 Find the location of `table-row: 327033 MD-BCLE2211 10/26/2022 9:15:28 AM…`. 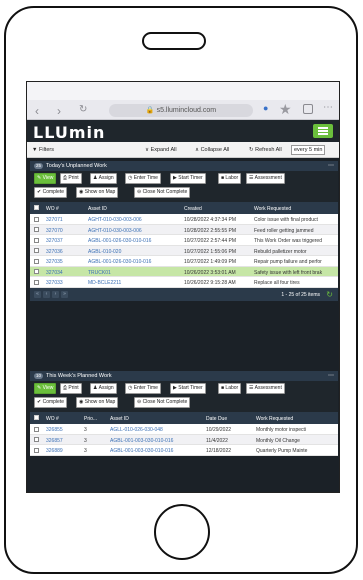

table-row: 327033 MD-BCLE2211 10/26/2022 9:15:28 AM… is located at coordinates (184, 282).